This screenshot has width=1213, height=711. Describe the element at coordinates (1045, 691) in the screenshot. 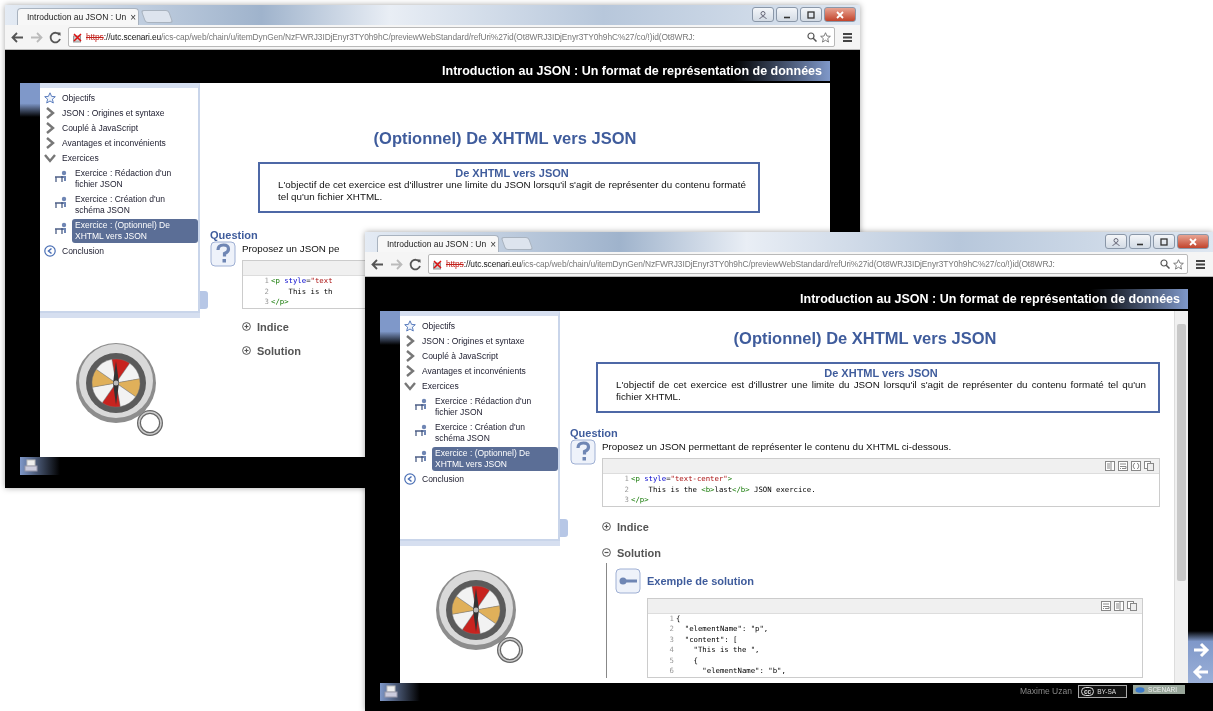

I see `author-name: Maxime Uzan` at that location.